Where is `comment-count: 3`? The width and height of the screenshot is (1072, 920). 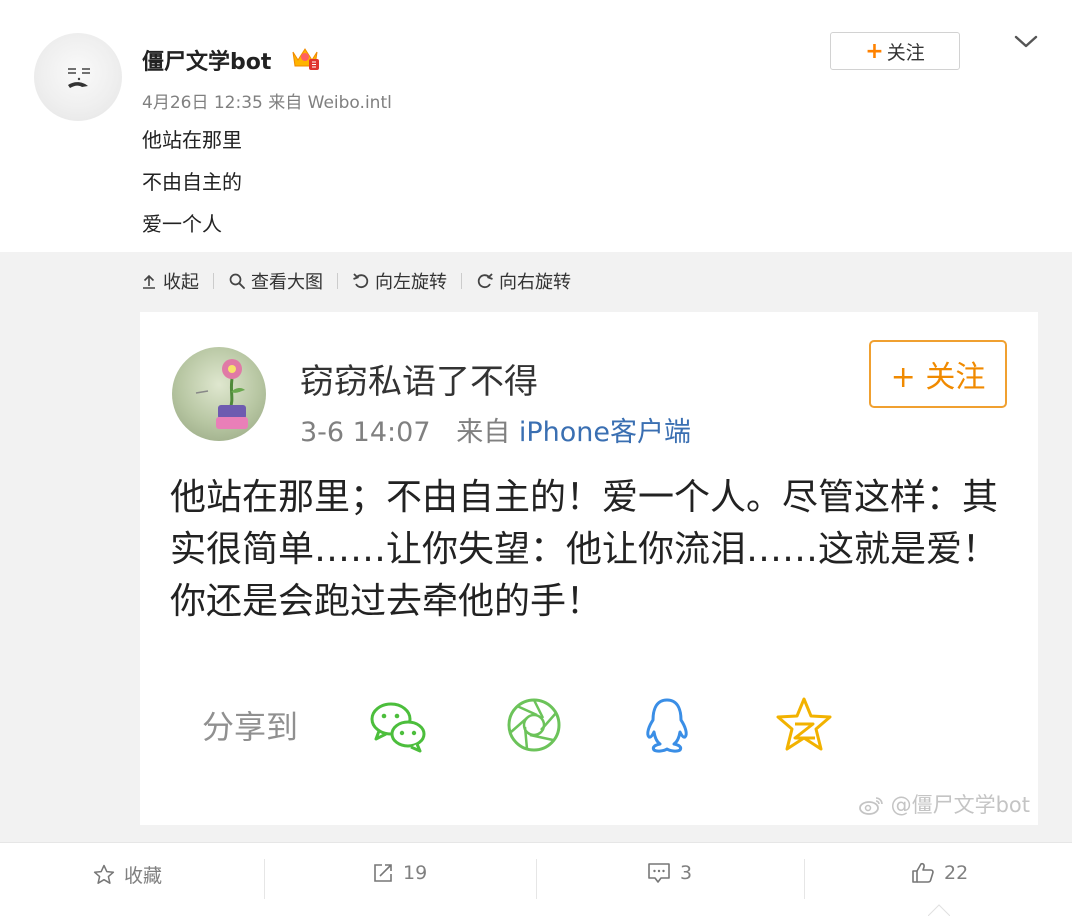
comment-count: 3 is located at coordinates (686, 873).